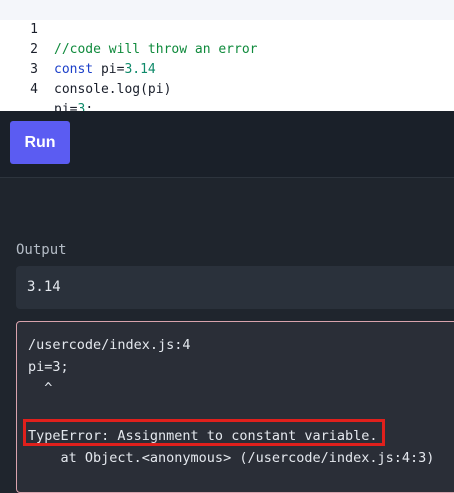 The width and height of the screenshot is (454, 493). What do you see at coordinates (235, 287) in the screenshot?
I see `stdout-box: 3.14` at bounding box center [235, 287].